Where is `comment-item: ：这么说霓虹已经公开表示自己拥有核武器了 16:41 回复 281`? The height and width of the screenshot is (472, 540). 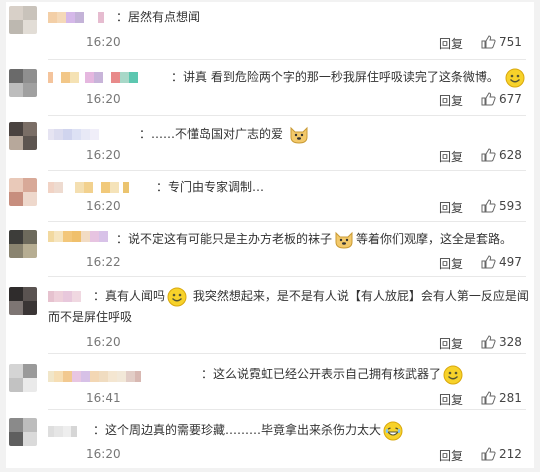 comment-item: ：这么说霓虹已经公开表示自己拥有核武器了 16:41 回复 281 is located at coordinates (270, 382).